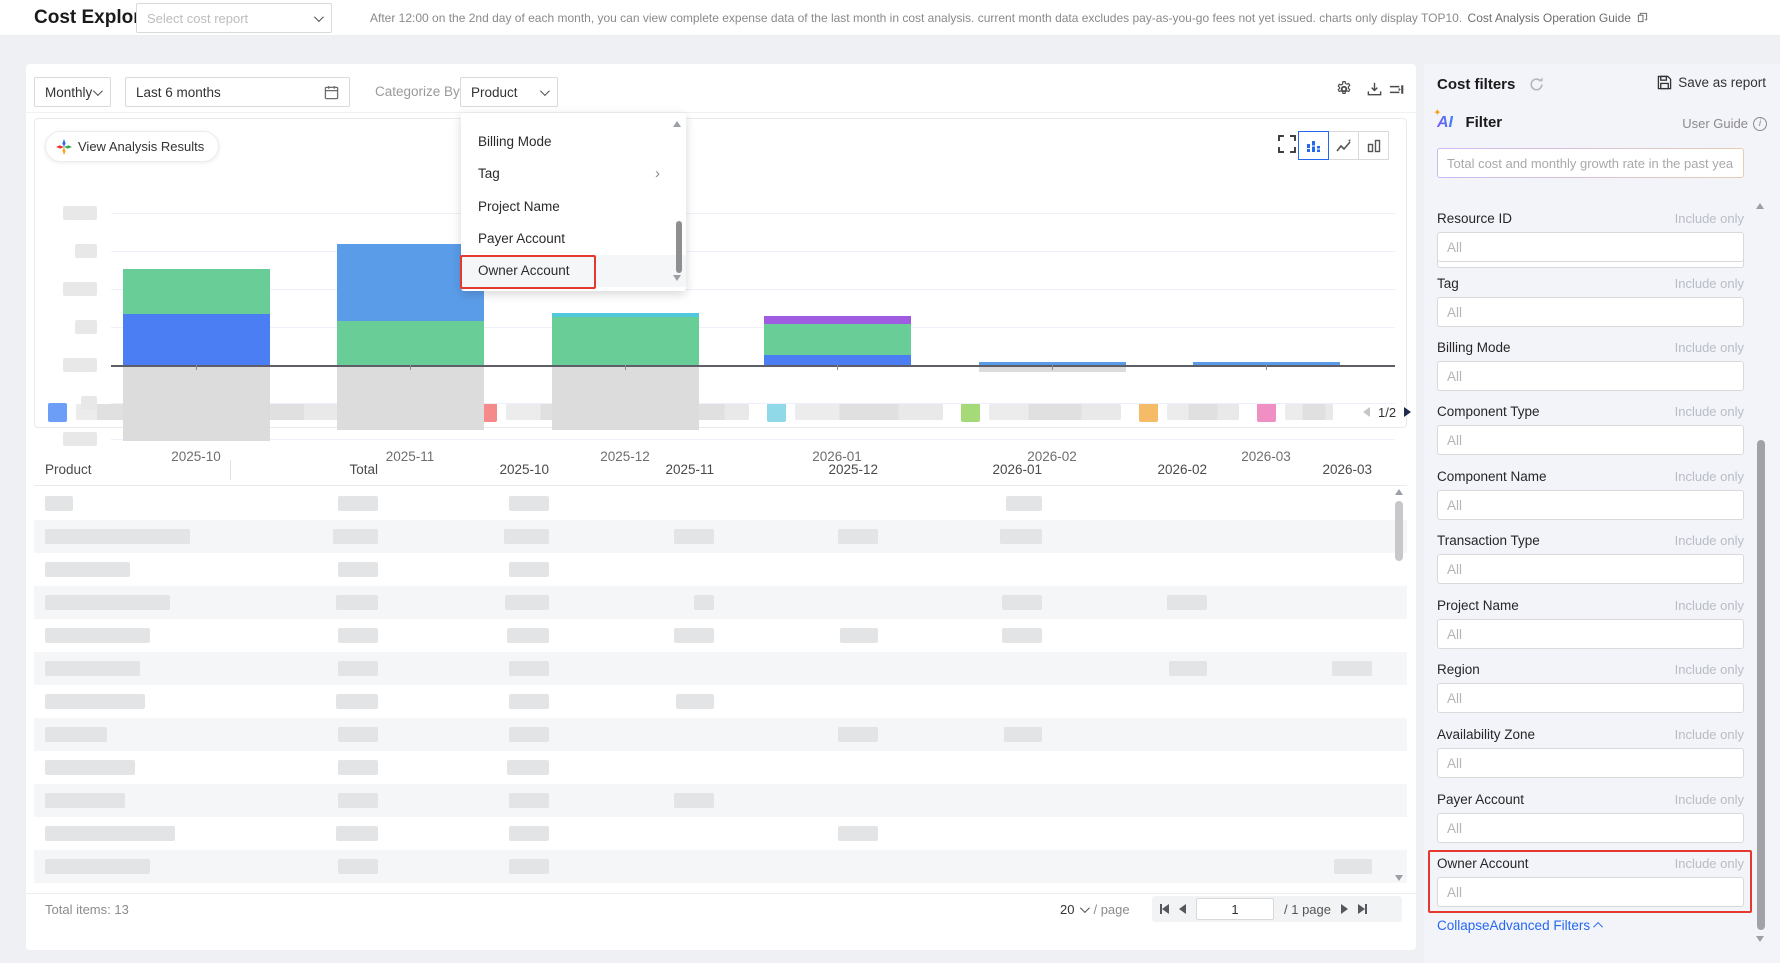  What do you see at coordinates (1590, 440) in the screenshot?
I see `filter-input-component-type` at bounding box center [1590, 440].